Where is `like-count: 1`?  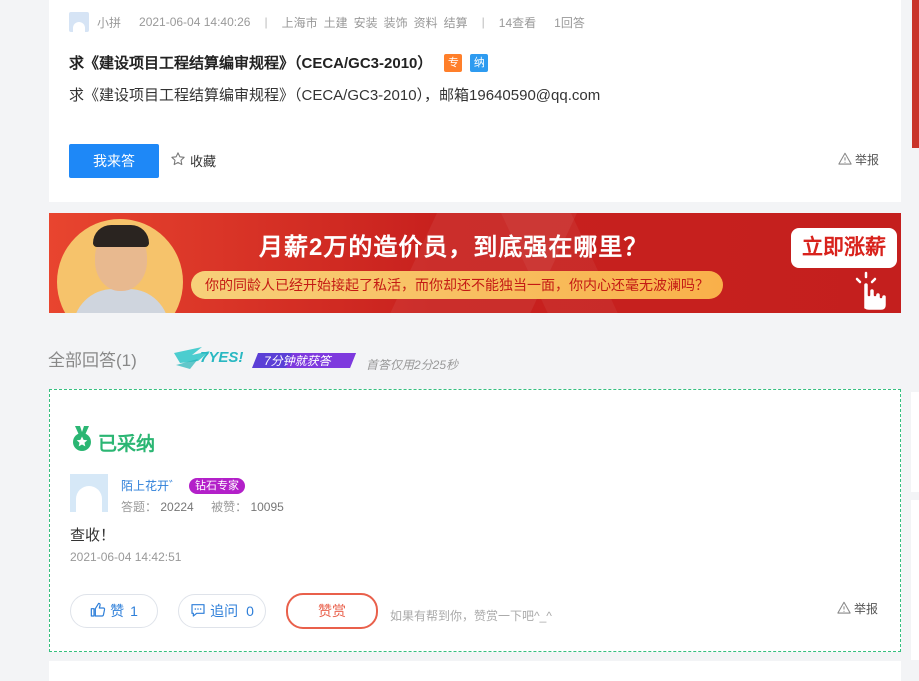 like-count: 1 is located at coordinates (134, 611).